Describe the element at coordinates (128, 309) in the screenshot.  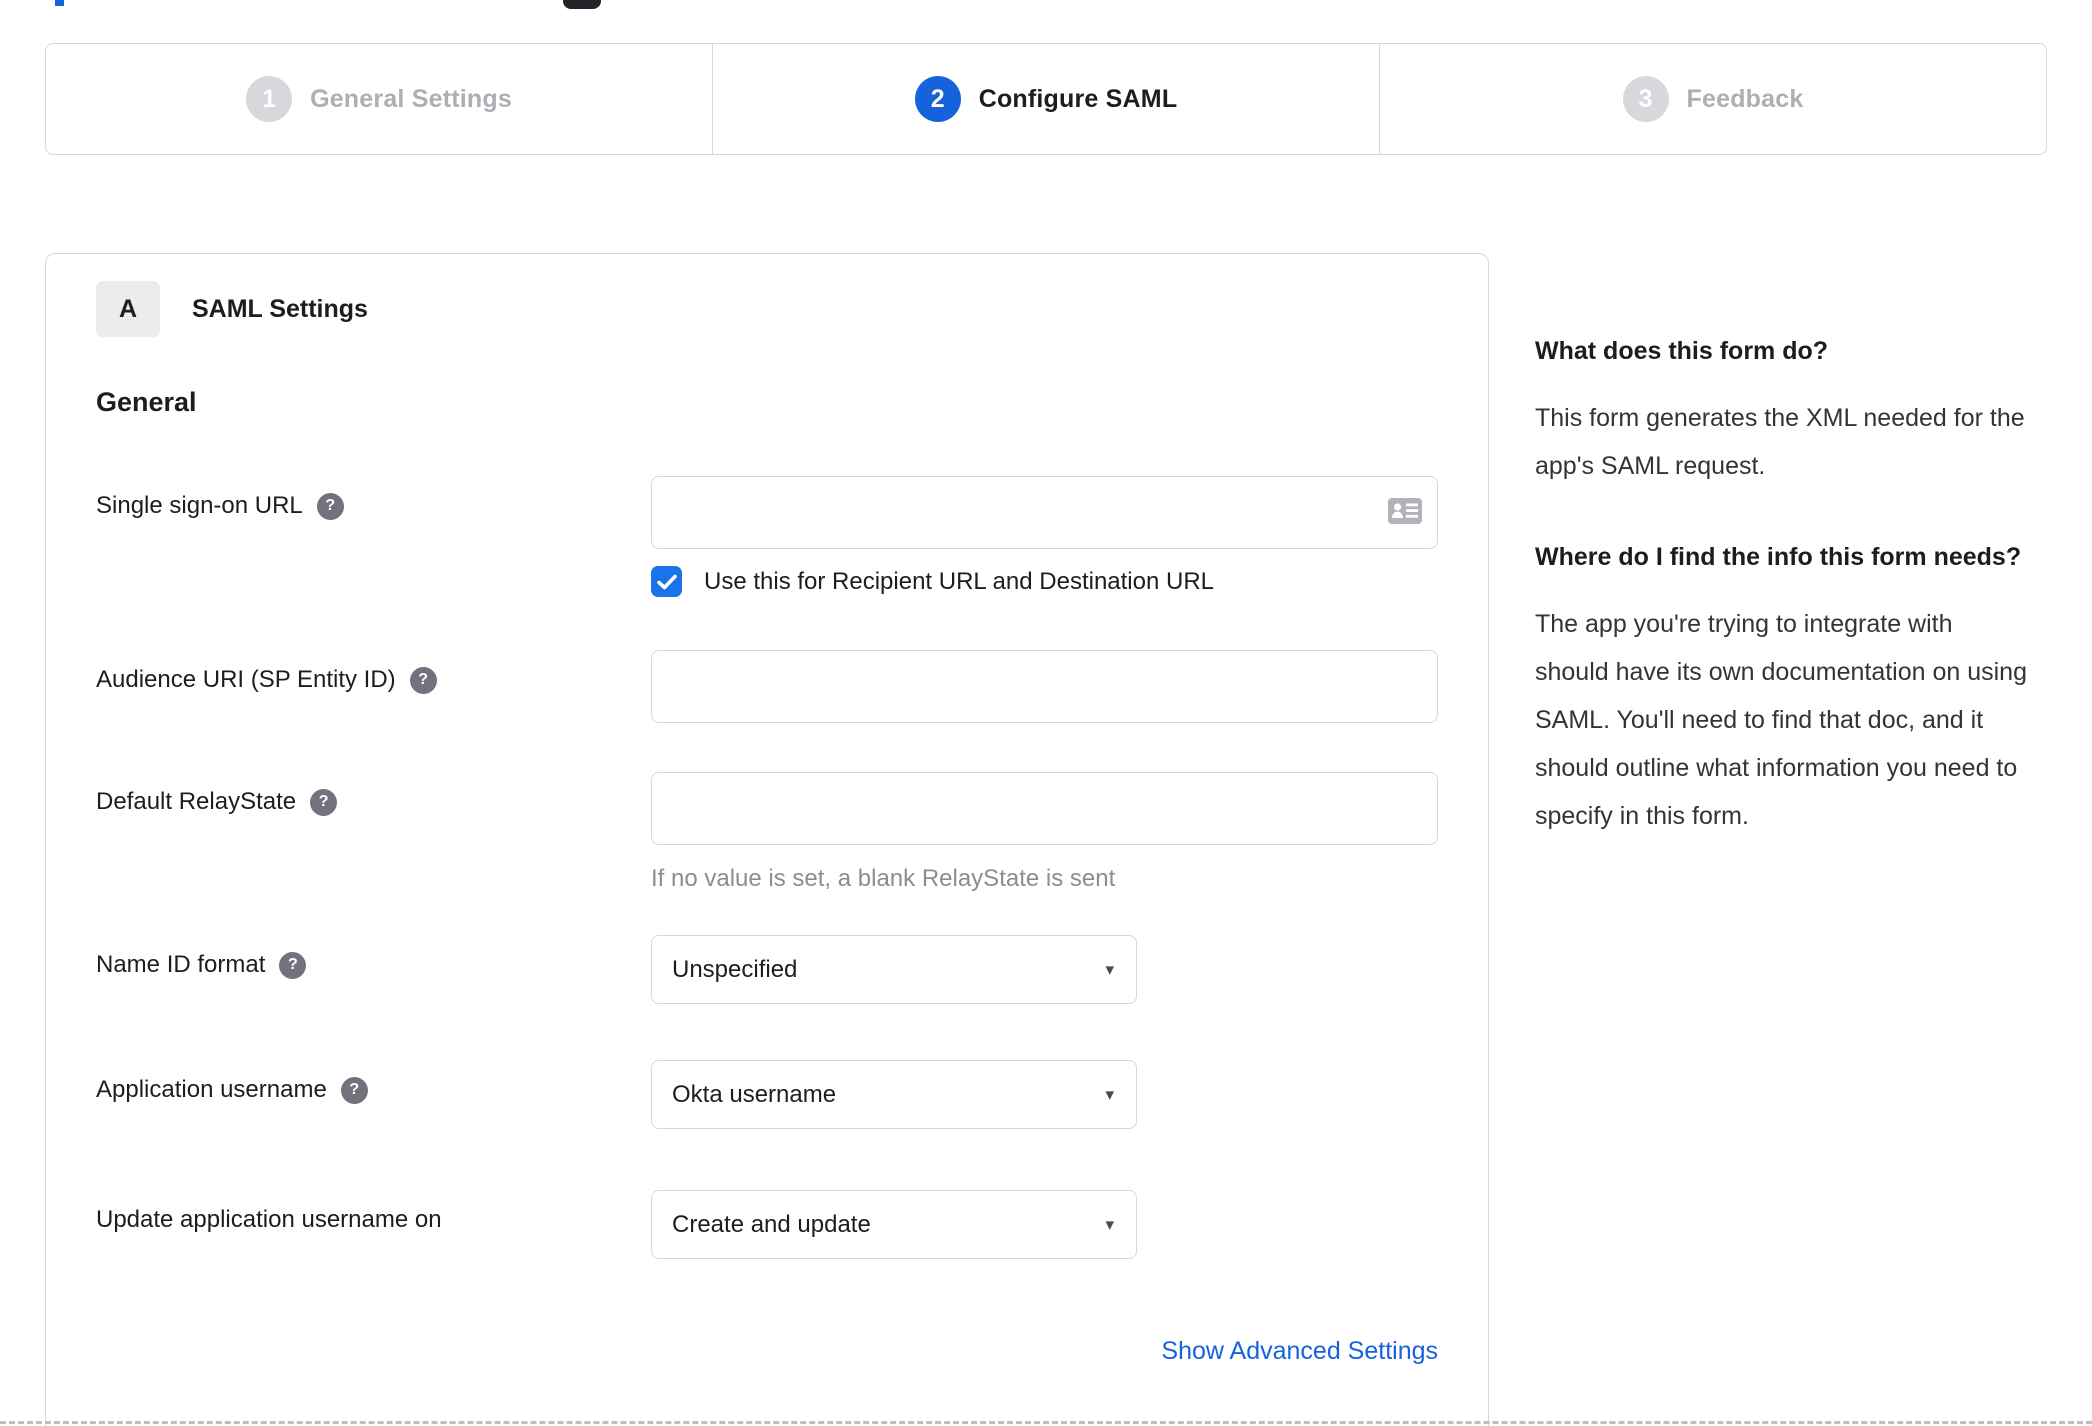
I see `section-badge: A` at that location.